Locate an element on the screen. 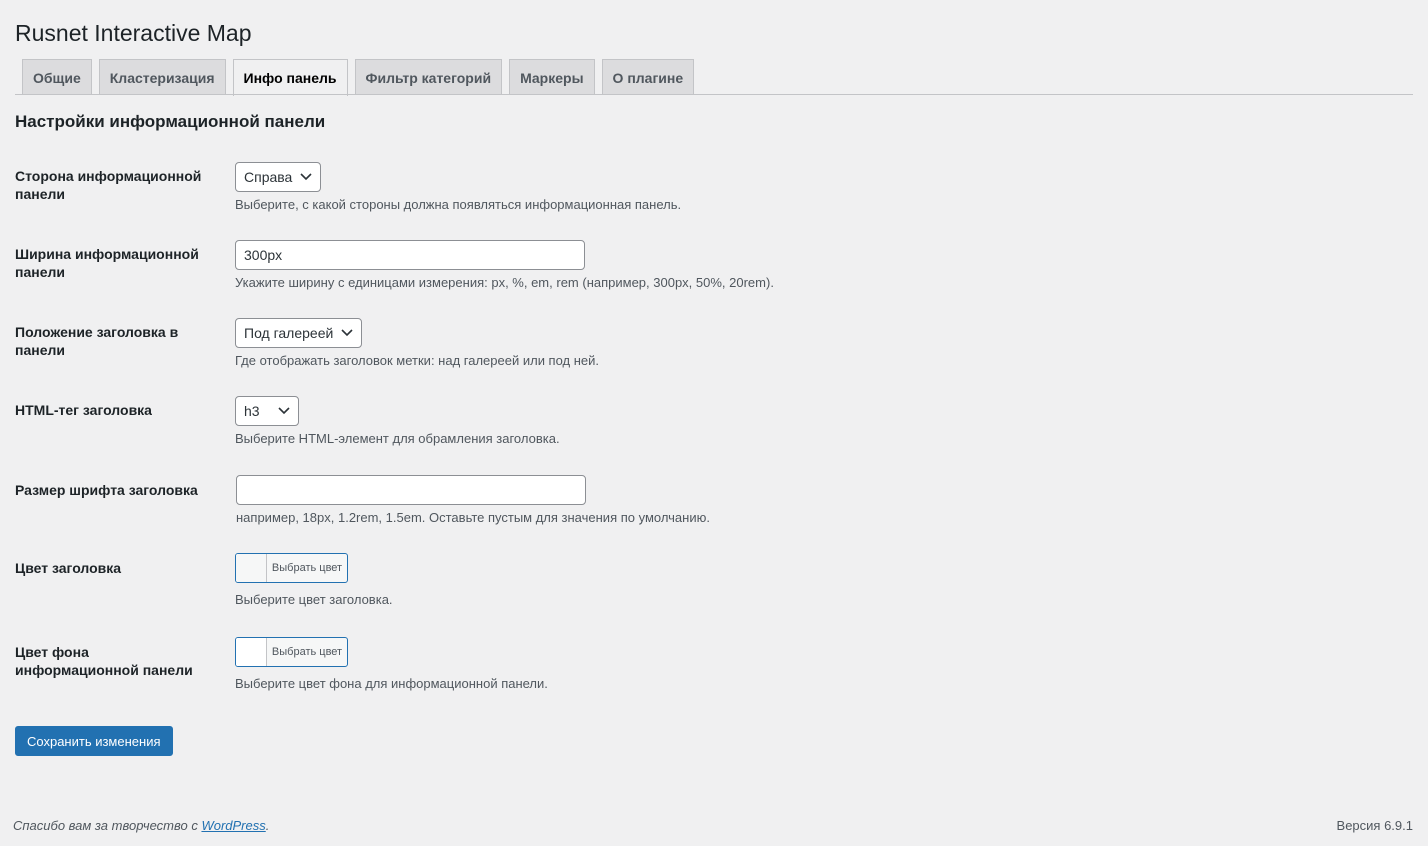  title-tag-label: HTML-тег заголовка is located at coordinates (83, 410).